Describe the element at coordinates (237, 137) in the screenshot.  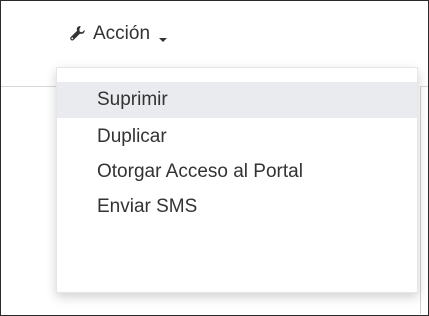
I see `menu-item-duplicar: Duplicar` at that location.